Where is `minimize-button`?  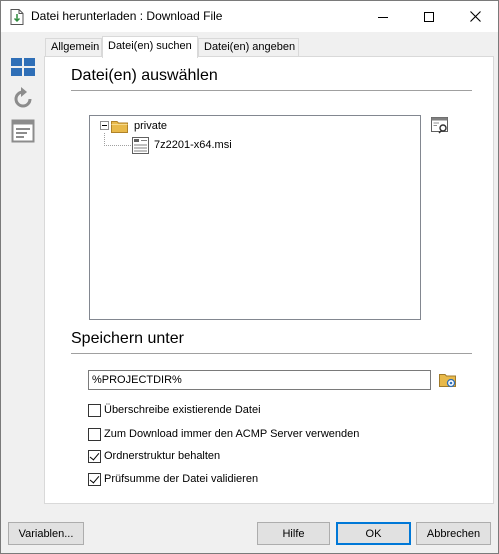 minimize-button is located at coordinates (383, 16).